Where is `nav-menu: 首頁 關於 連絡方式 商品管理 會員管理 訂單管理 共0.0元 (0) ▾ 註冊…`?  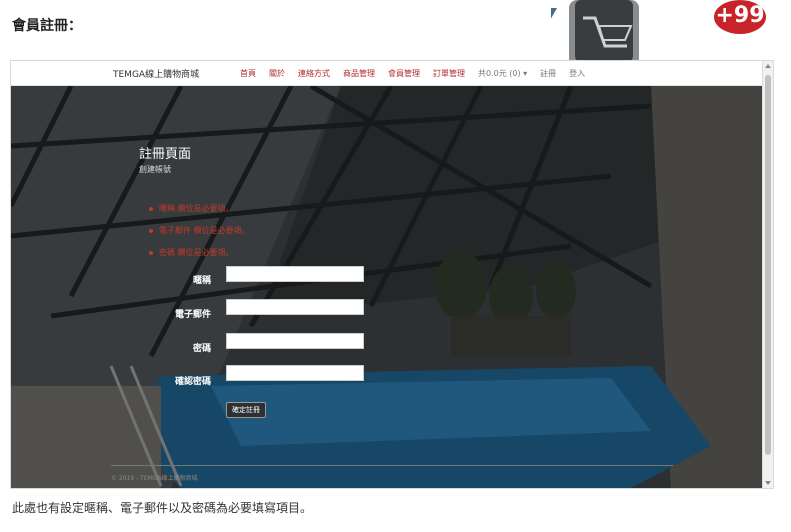
nav-menu: 首頁 關於 連絡方式 商品管理 會員管理 訂單管理 共0.0元 (0) ▾ 註冊… is located at coordinates (419, 73).